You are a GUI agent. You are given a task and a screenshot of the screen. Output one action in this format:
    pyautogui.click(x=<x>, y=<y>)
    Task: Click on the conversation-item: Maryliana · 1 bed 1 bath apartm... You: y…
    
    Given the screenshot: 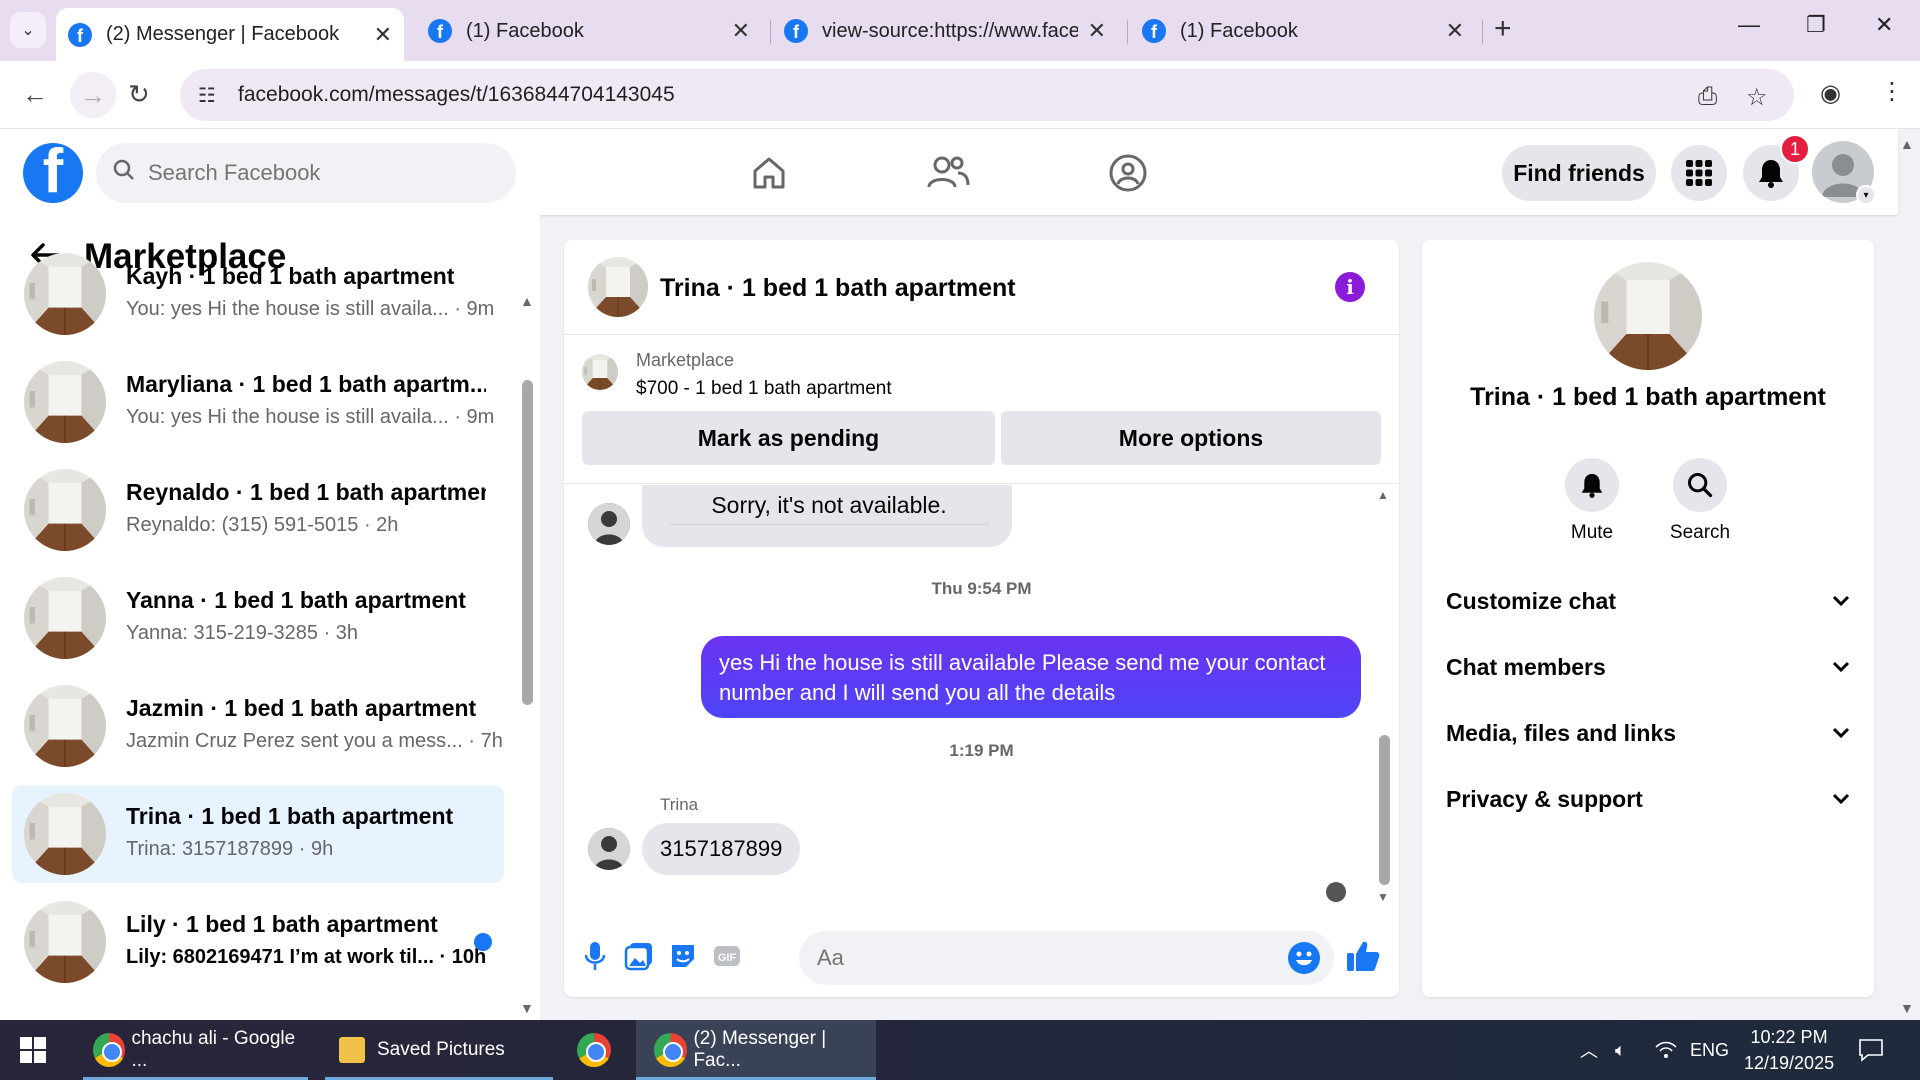 What is the action you would take?
    pyautogui.click(x=258, y=402)
    